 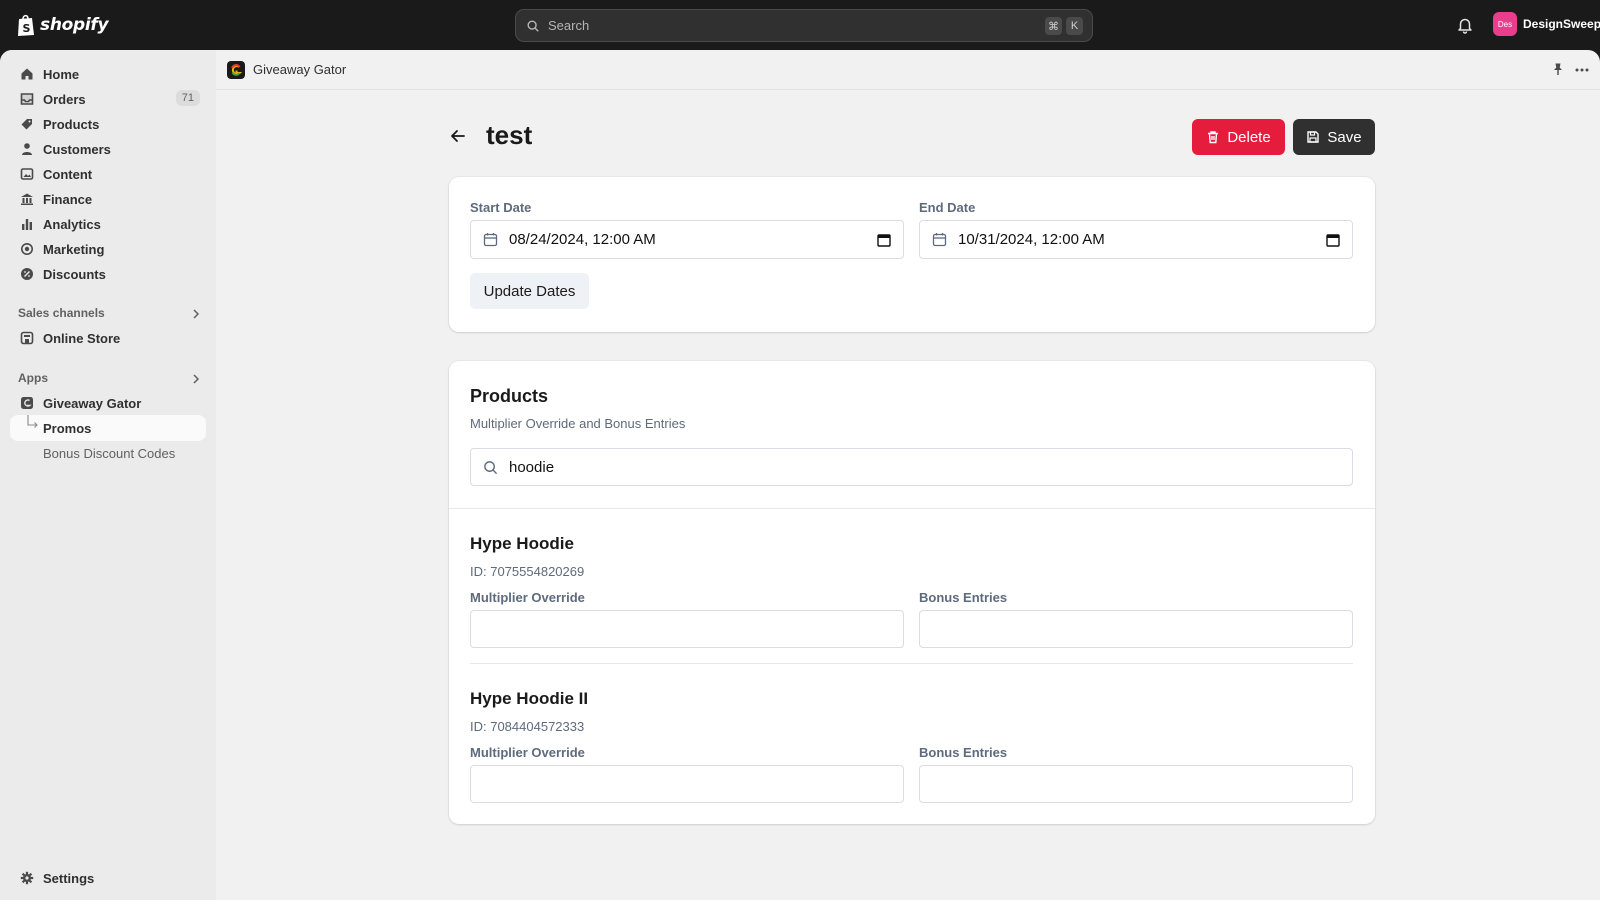 What do you see at coordinates (108, 249) in the screenshot?
I see `sidebar-item-marketing: Marketing` at bounding box center [108, 249].